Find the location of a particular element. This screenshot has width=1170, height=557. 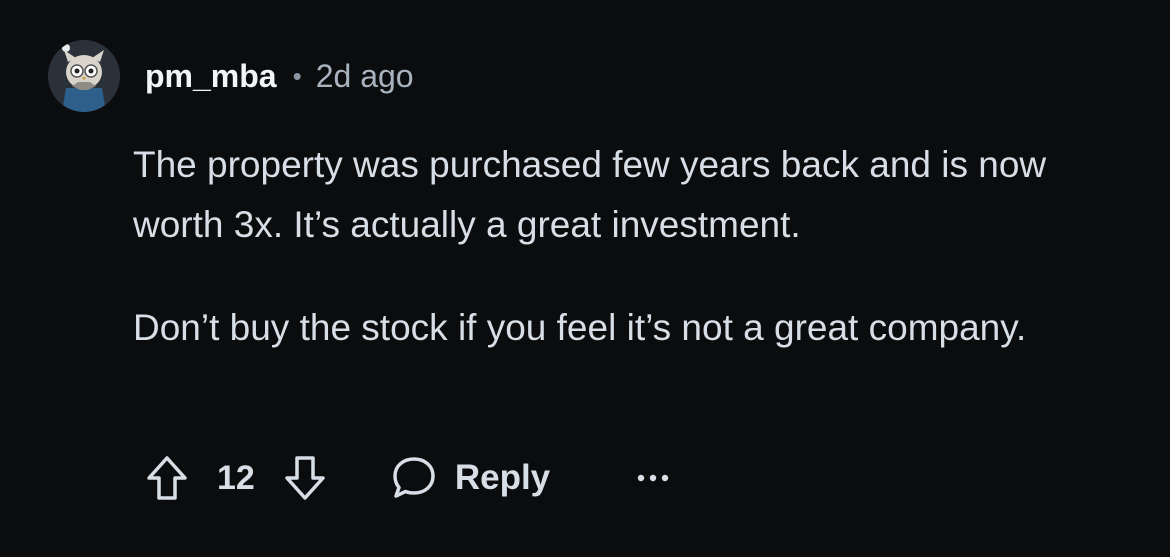

upvote-button is located at coordinates (167, 478).